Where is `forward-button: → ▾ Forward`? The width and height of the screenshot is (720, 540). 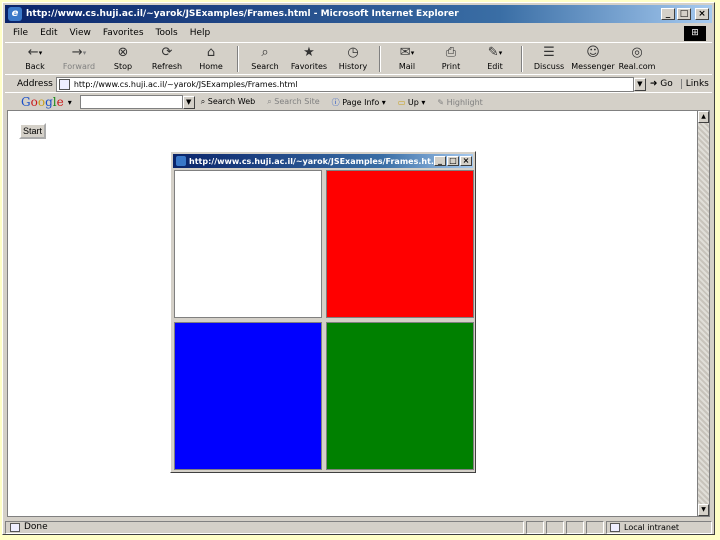 forward-button: → ▾ Forward is located at coordinates (79, 57).